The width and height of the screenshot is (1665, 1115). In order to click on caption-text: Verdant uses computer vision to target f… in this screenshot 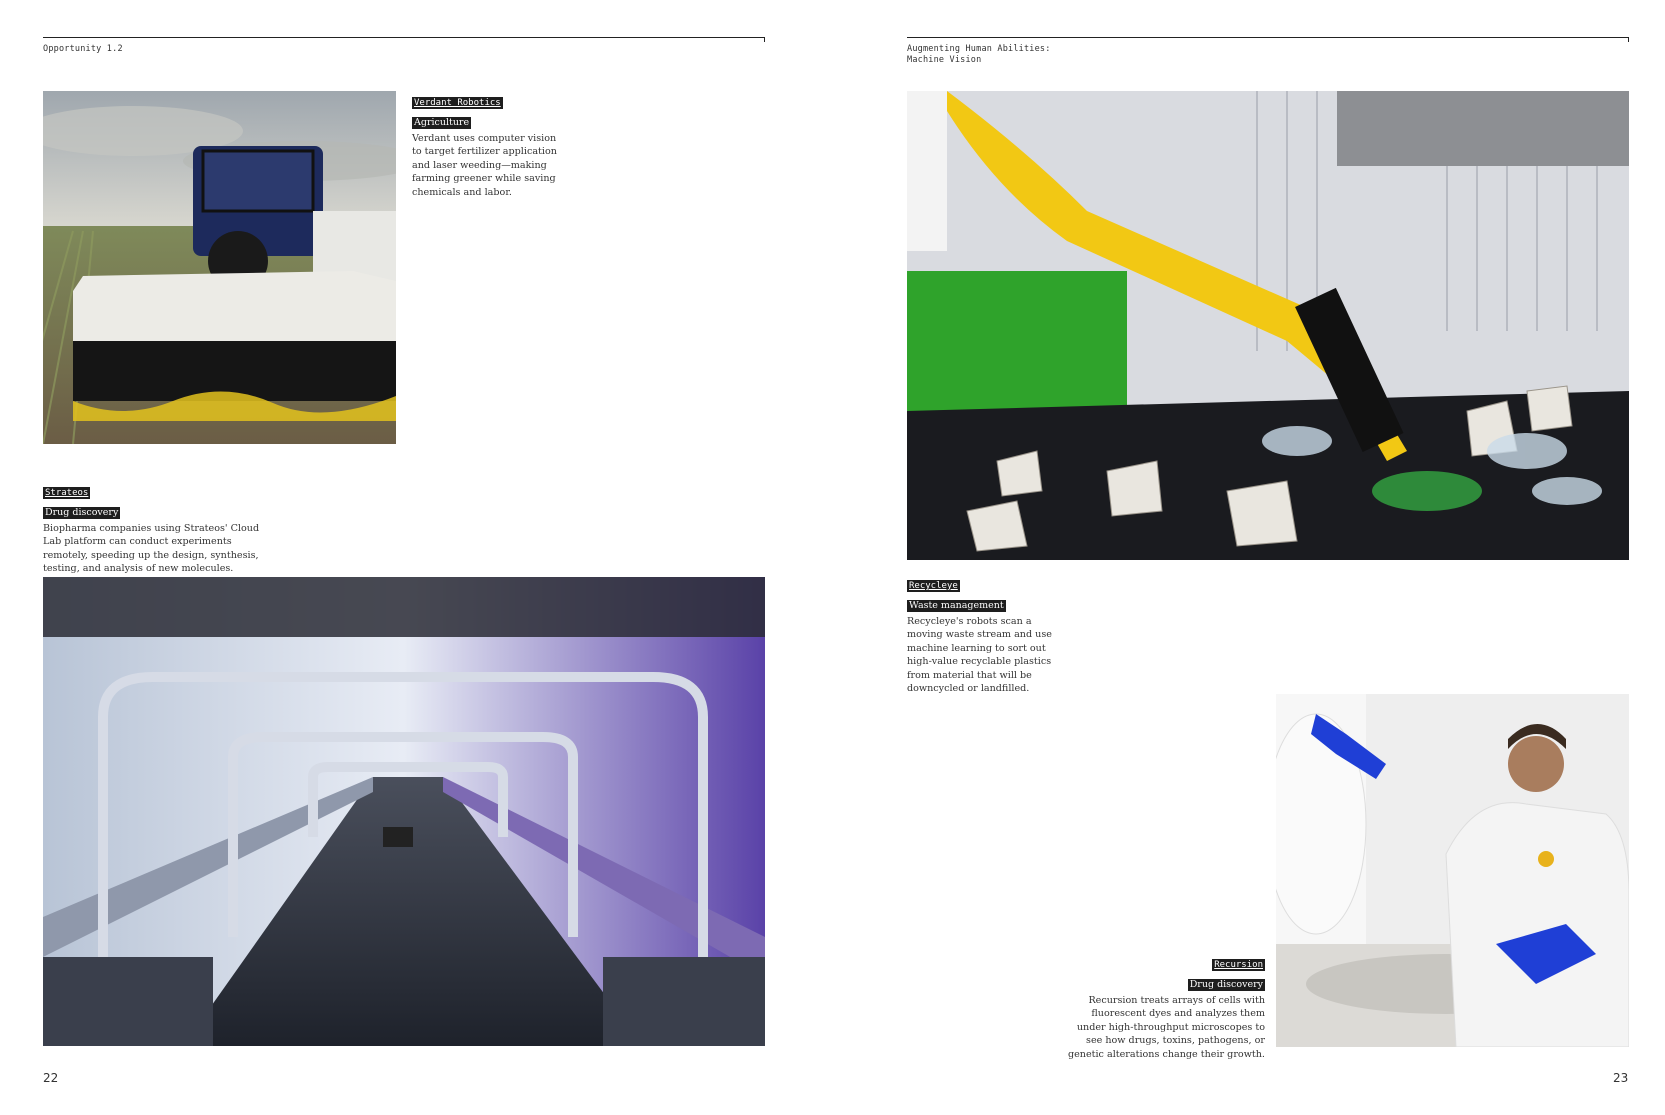, I will do `click(484, 165)`.